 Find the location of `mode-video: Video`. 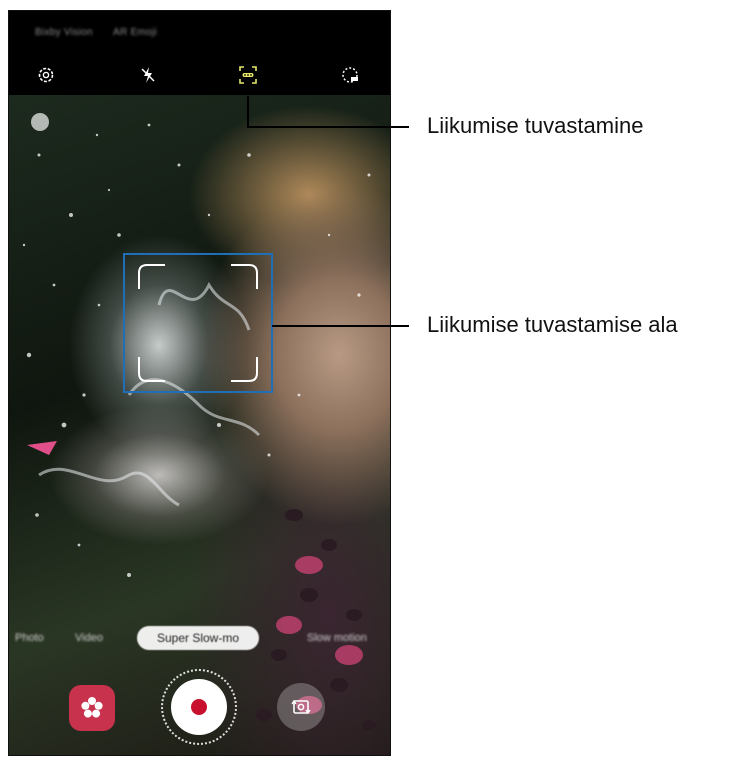

mode-video: Video is located at coordinates (89, 638).